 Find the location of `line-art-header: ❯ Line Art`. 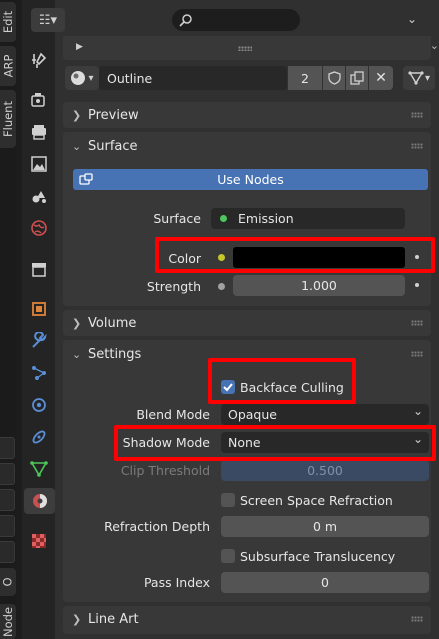

line-art-header: ❯ Line Art is located at coordinates (247, 619).